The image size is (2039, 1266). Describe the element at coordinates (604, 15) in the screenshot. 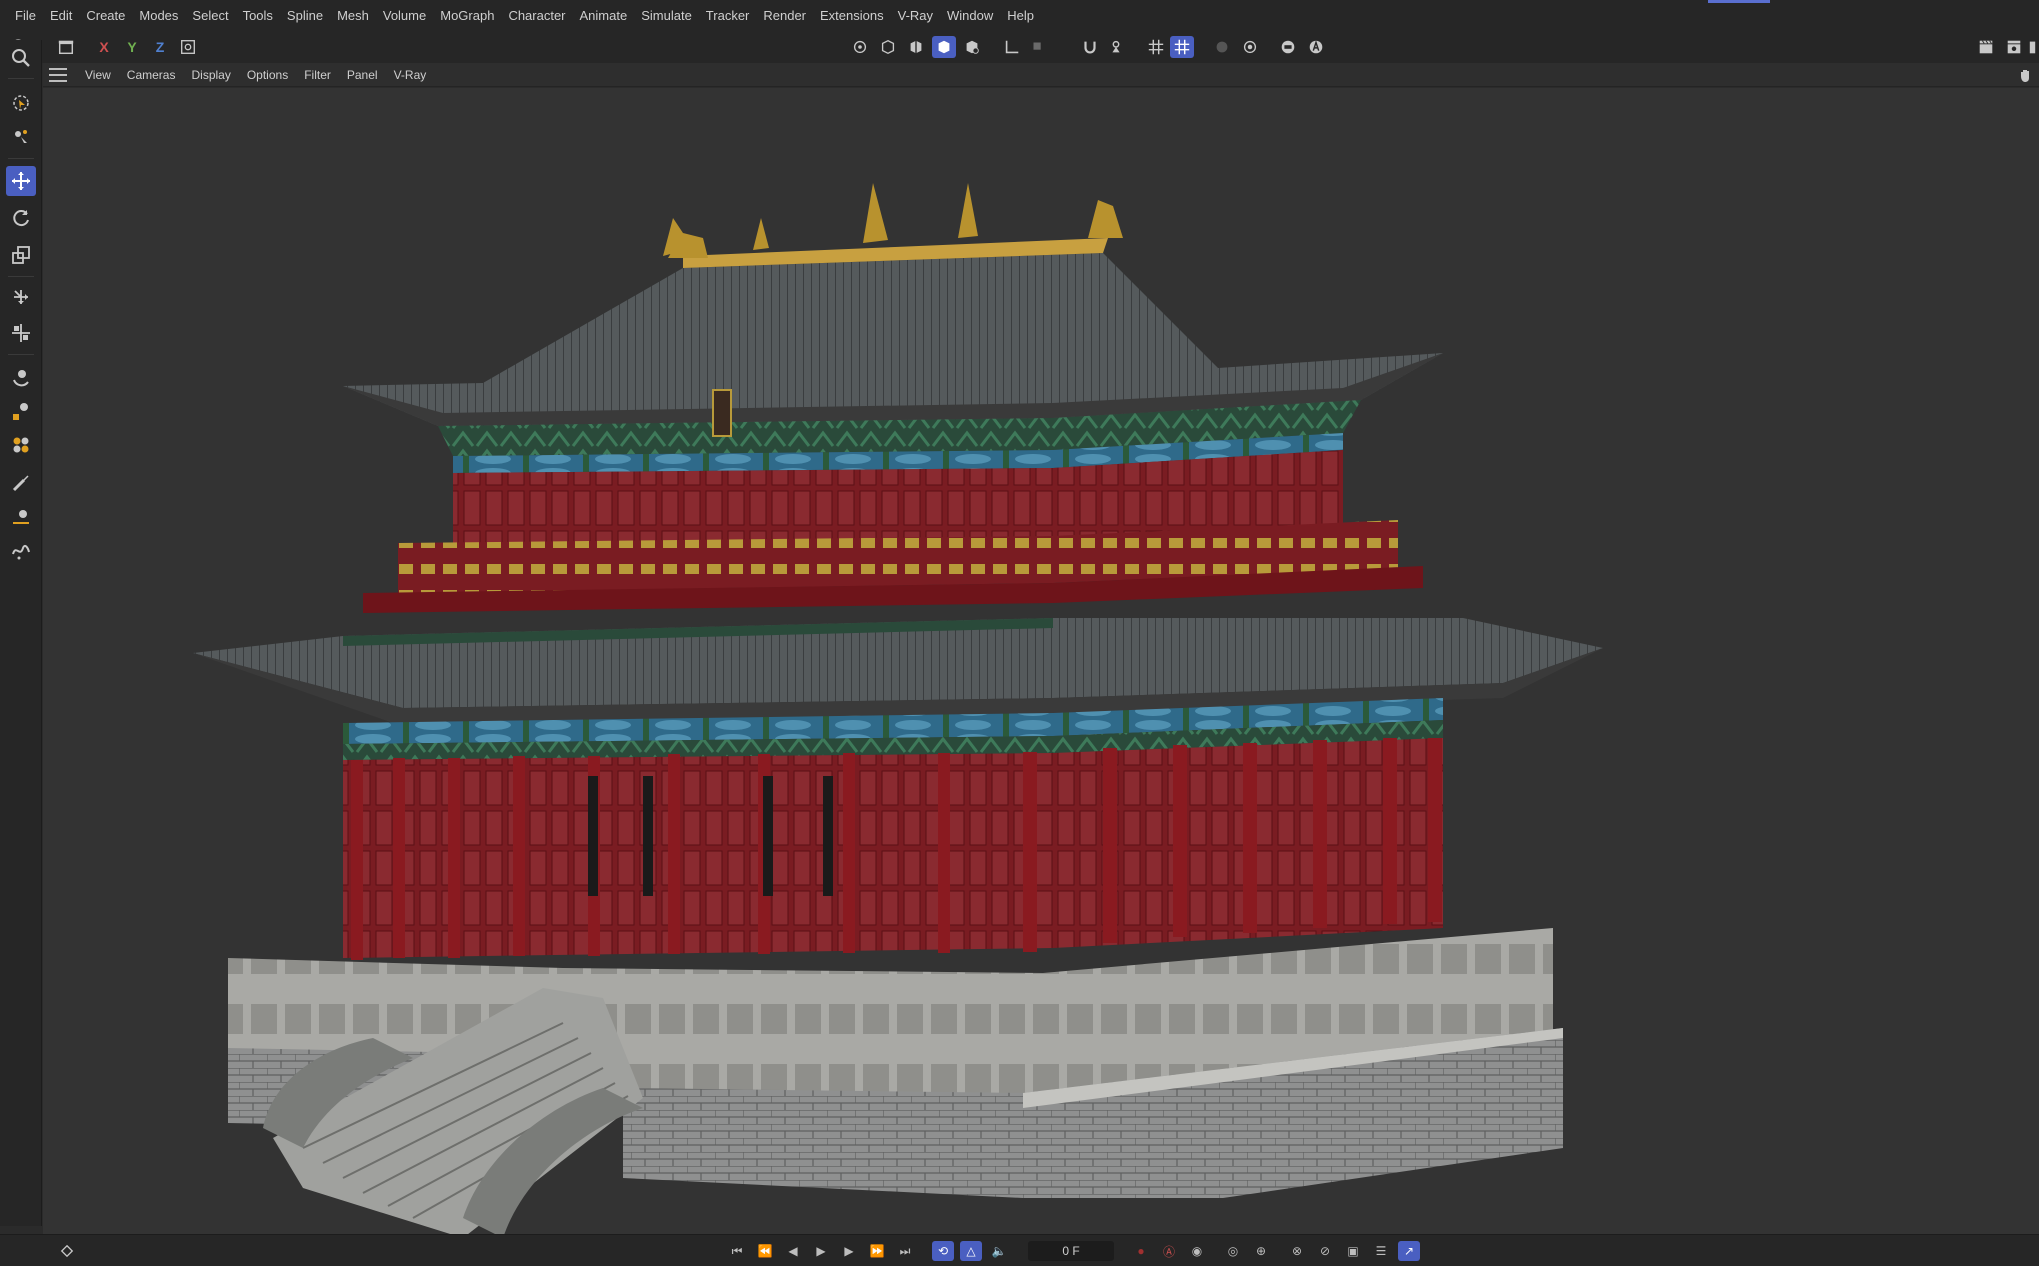

I see `menu-animate: Animate` at that location.